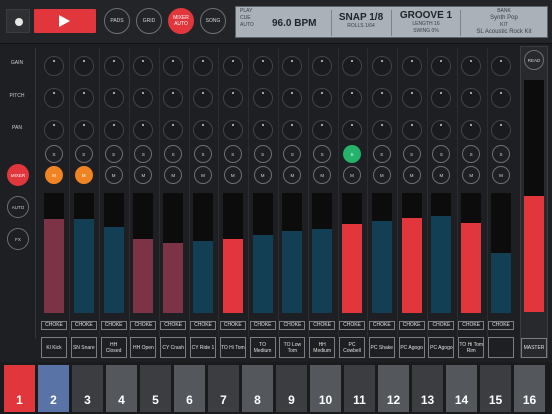  What do you see at coordinates (361, 17) in the screenshot?
I see `snap-readout: SNAP 1/8` at bounding box center [361, 17].